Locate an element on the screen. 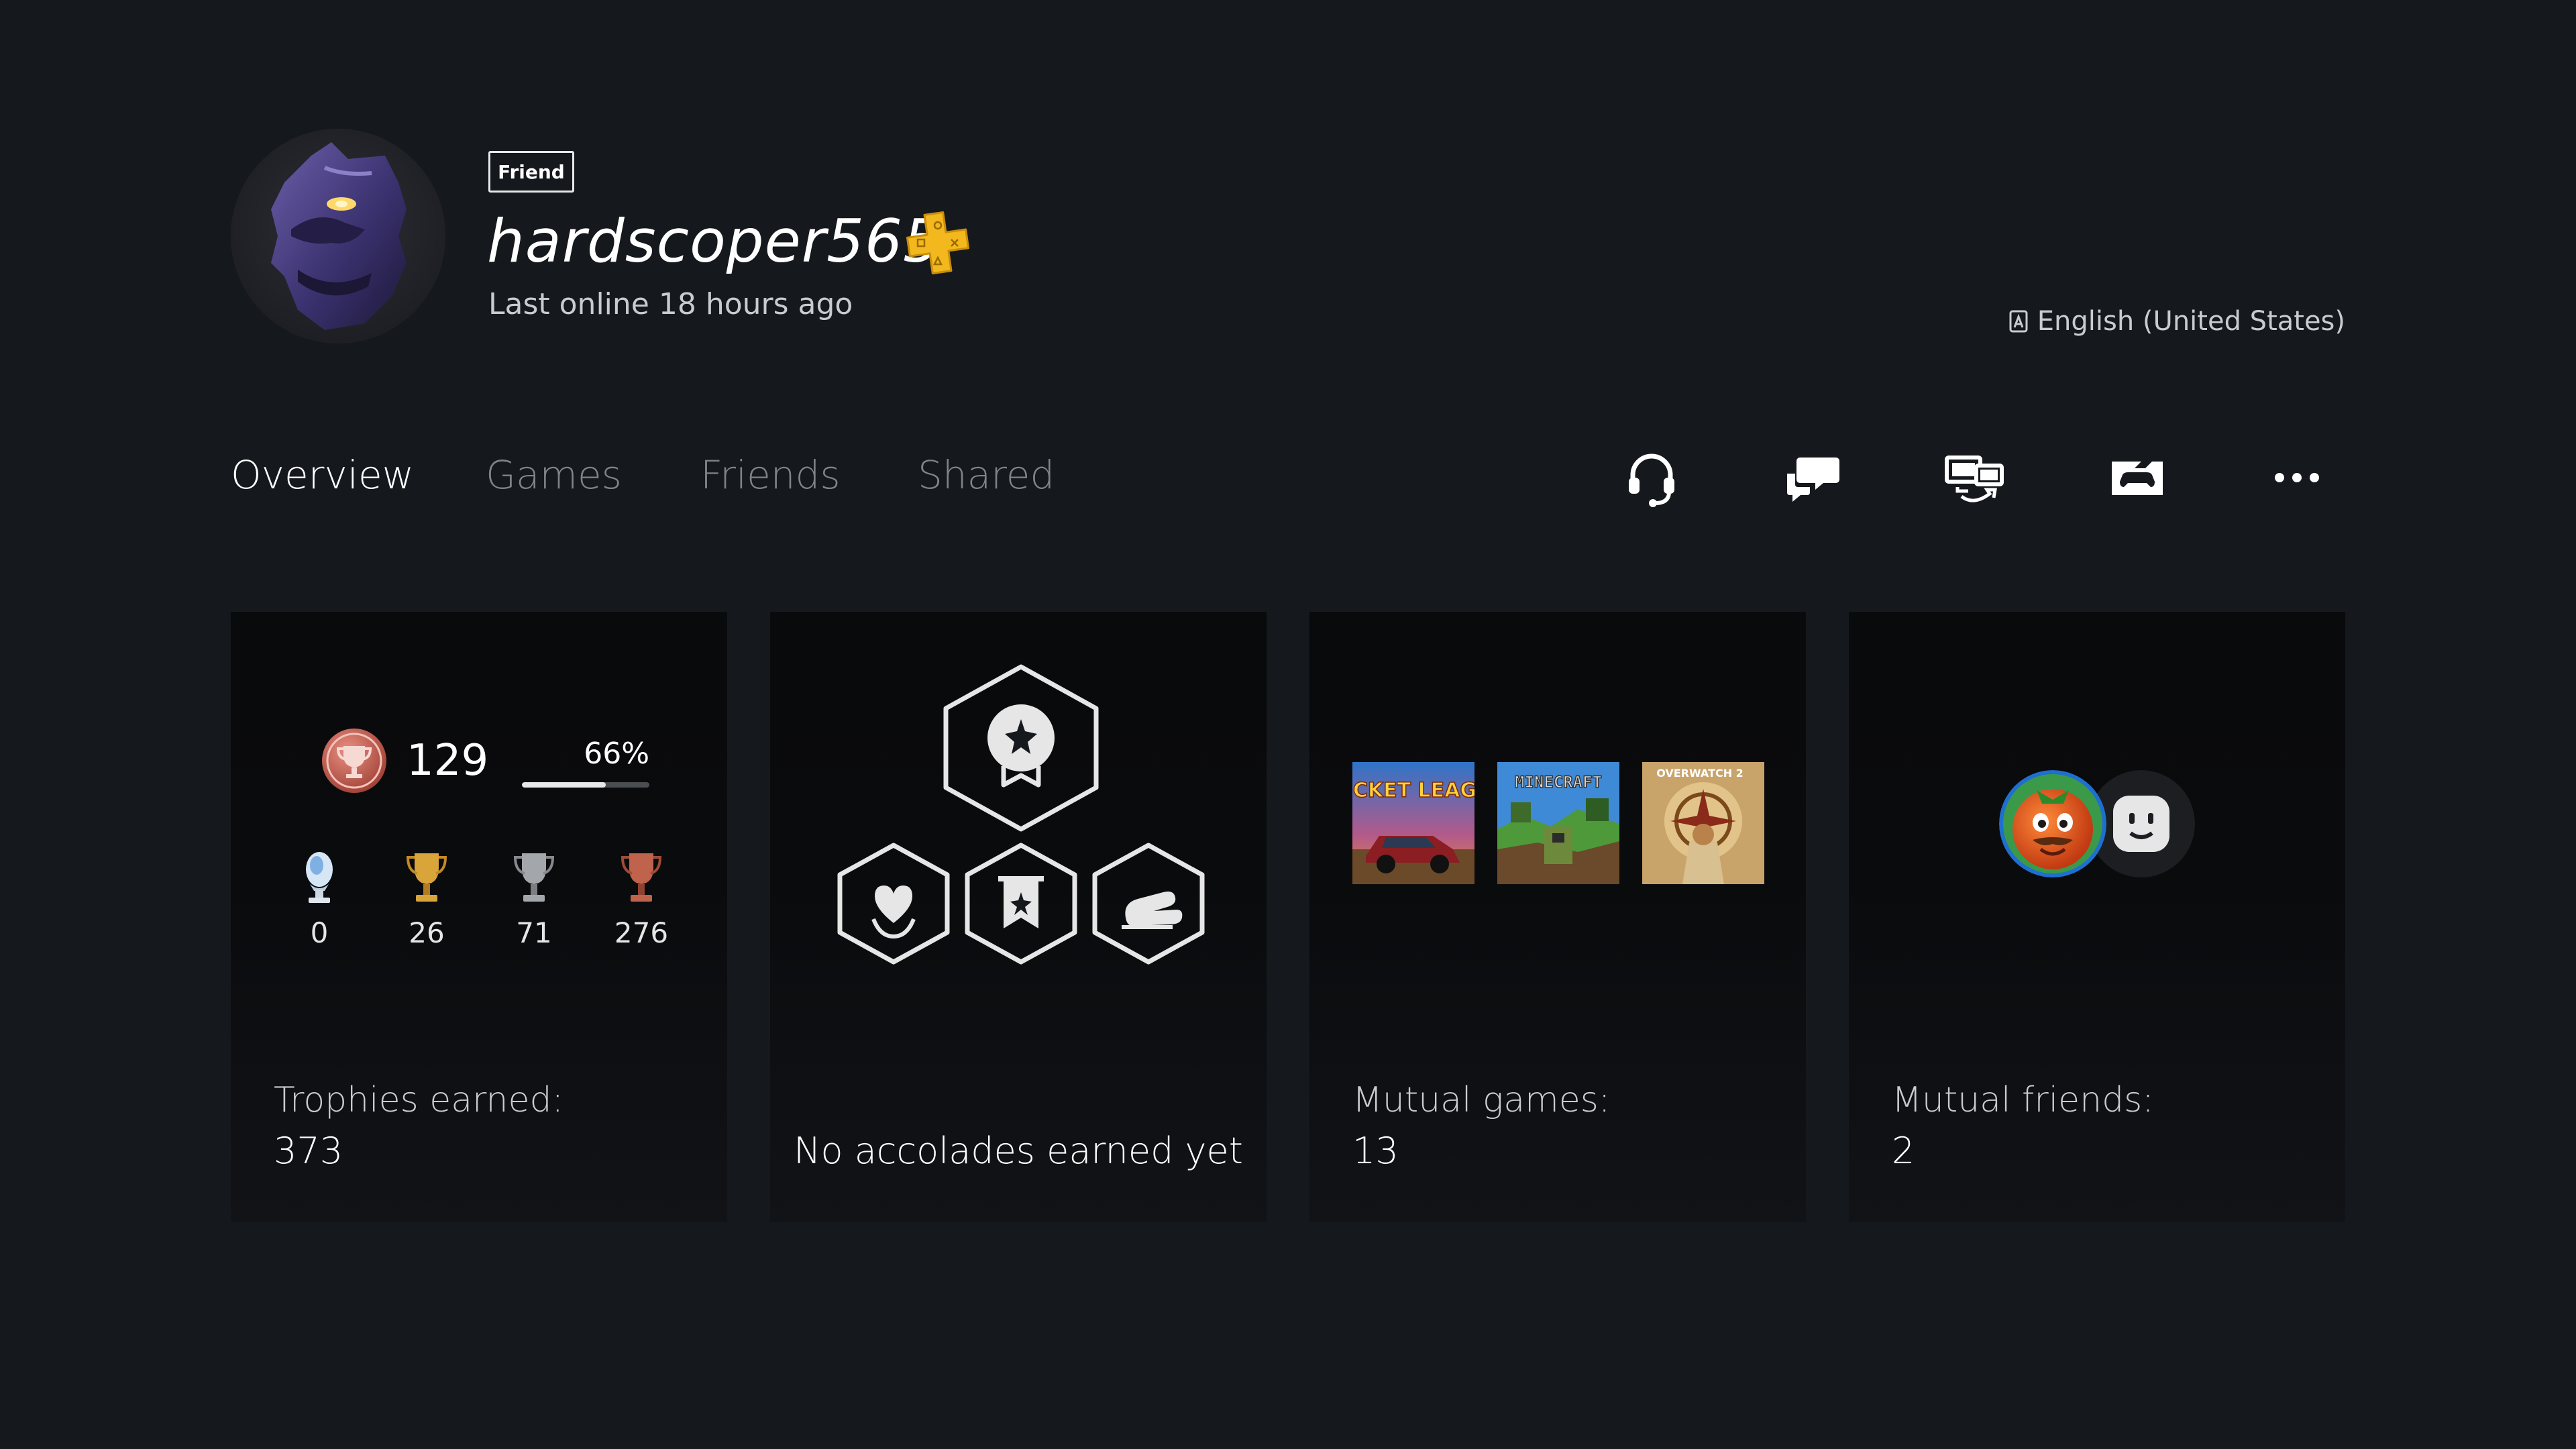 Image resolution: width=2576 pixels, height=1449 pixels. game-thumbnail-minecraft: MINECRAFT is located at coordinates (1558, 823).